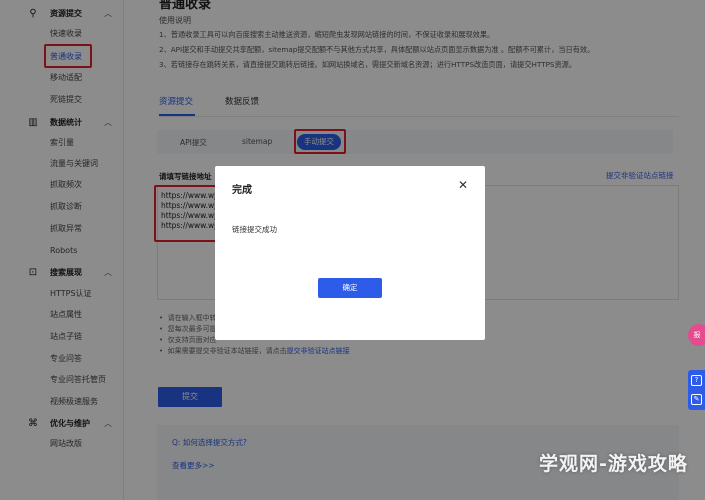 Image resolution: width=705 pixels, height=500 pixels. Describe the element at coordinates (696, 335) in the screenshot. I see `floating-report-button: 报` at that location.